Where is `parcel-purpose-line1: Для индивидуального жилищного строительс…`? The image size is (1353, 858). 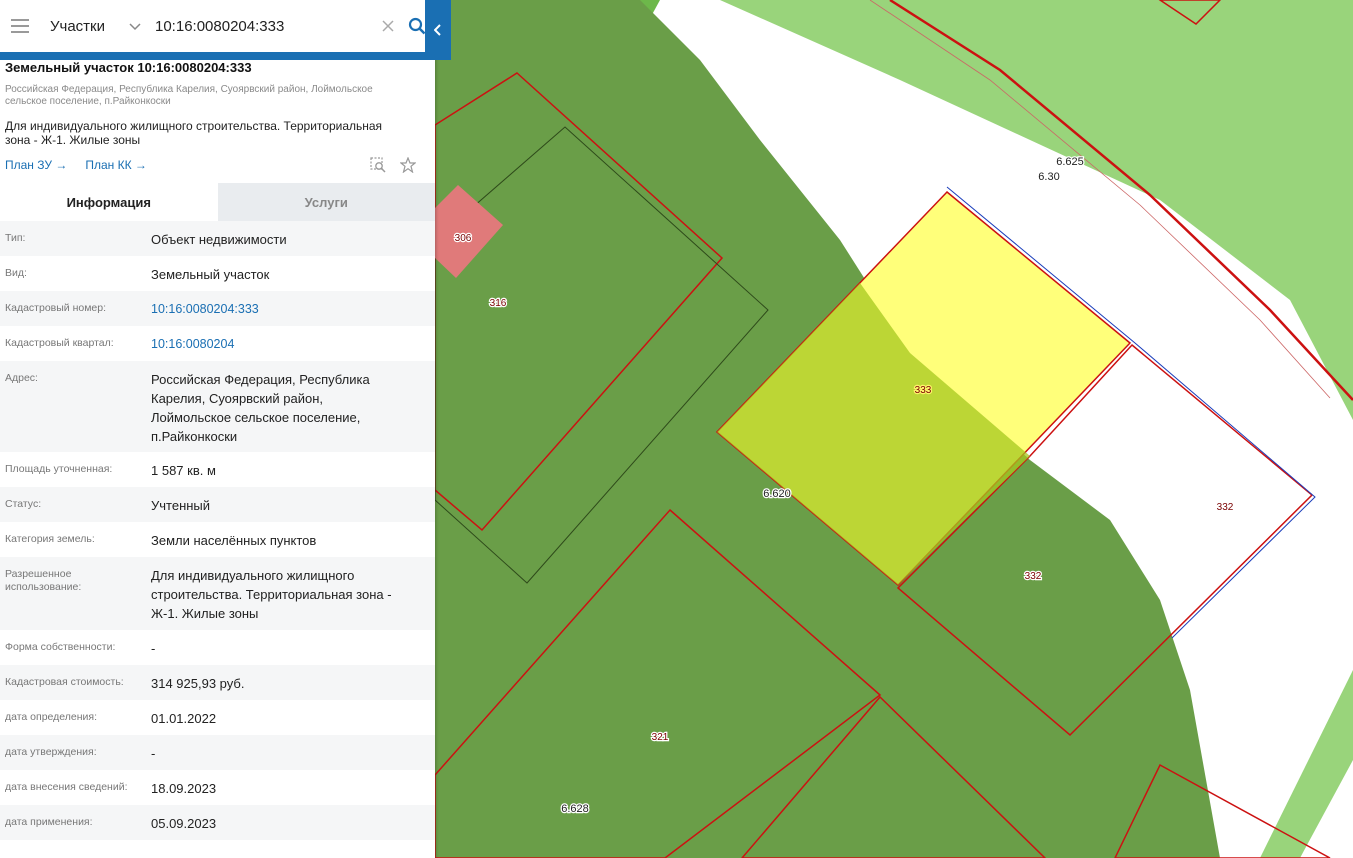
parcel-purpose-line1: Для индивидуального жилищного строительс… is located at coordinates (194, 126).